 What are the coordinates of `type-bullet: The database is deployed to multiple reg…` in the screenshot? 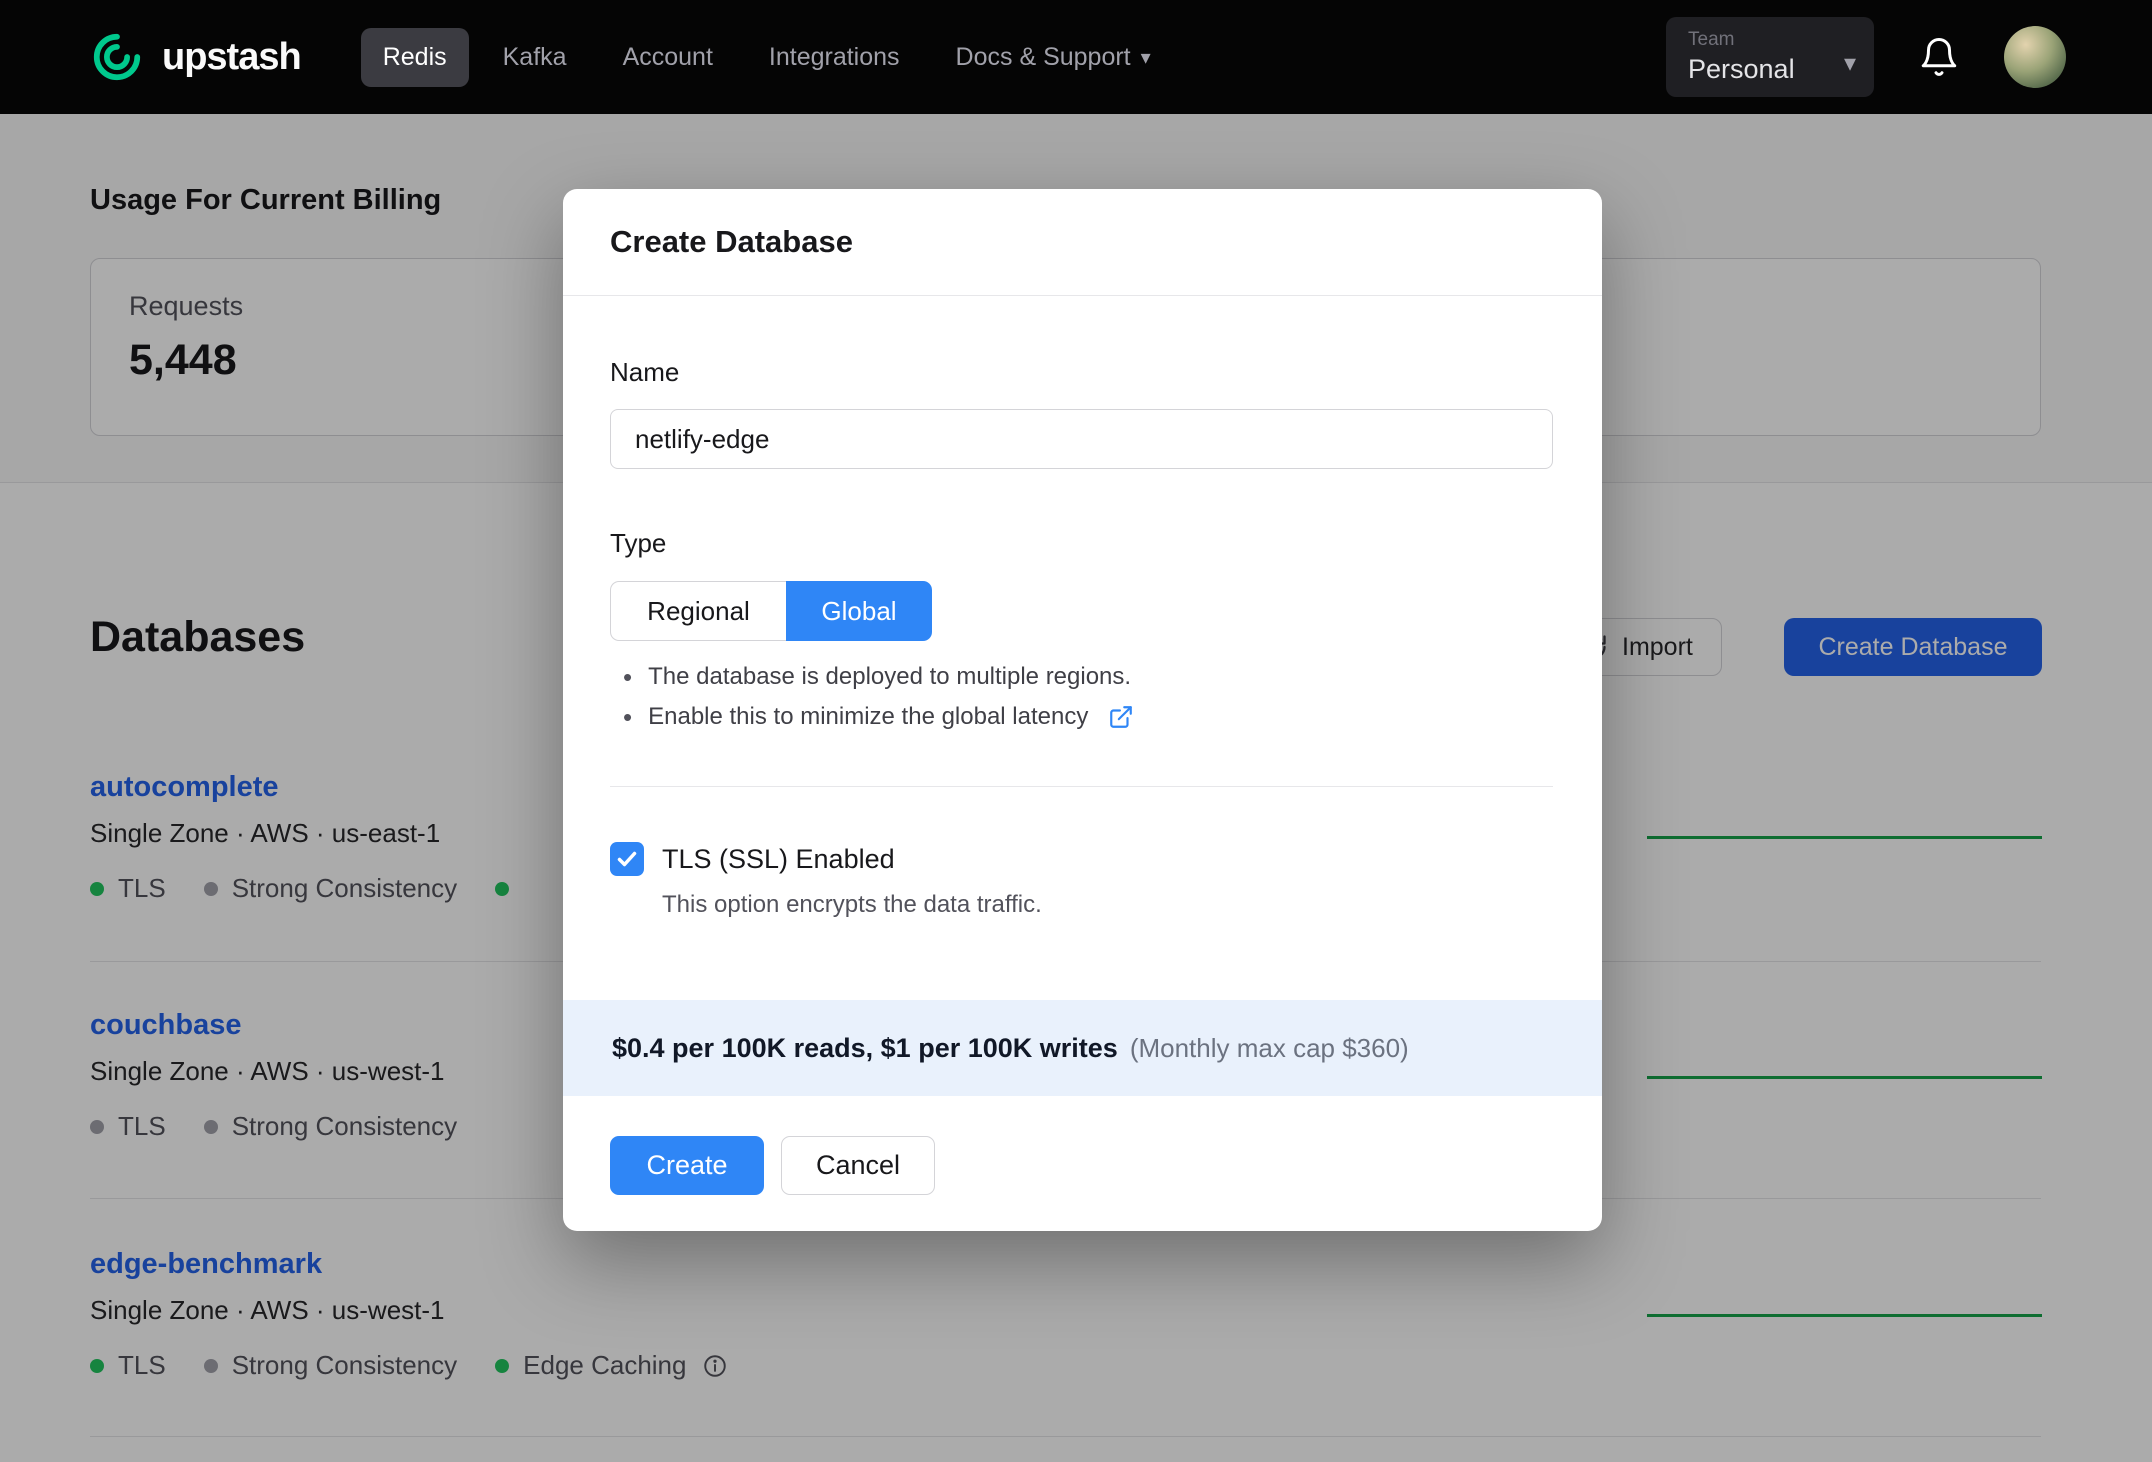 It's located at (878, 677).